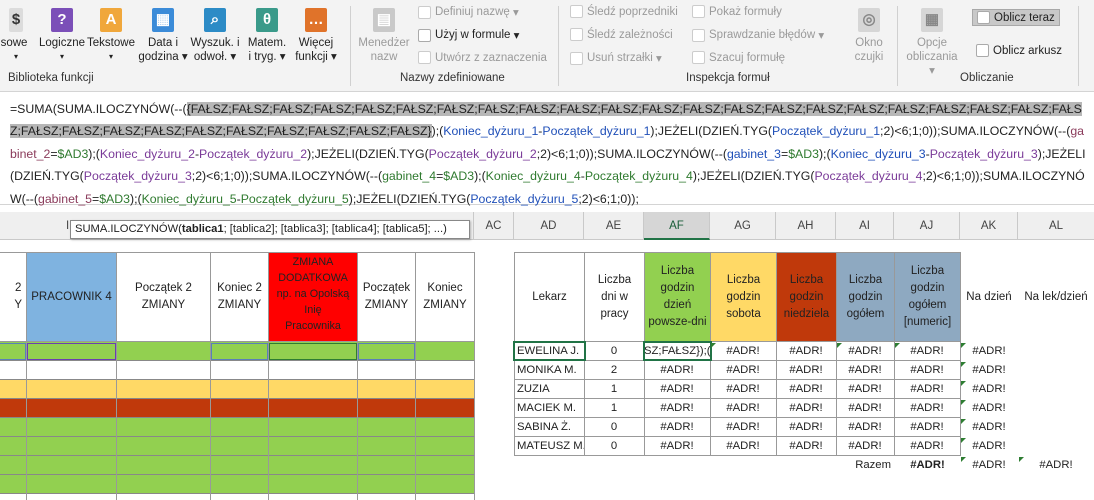 This screenshot has height=500, width=1094. What do you see at coordinates (1056, 226) in the screenshot?
I see `column-header-al: AL` at bounding box center [1056, 226].